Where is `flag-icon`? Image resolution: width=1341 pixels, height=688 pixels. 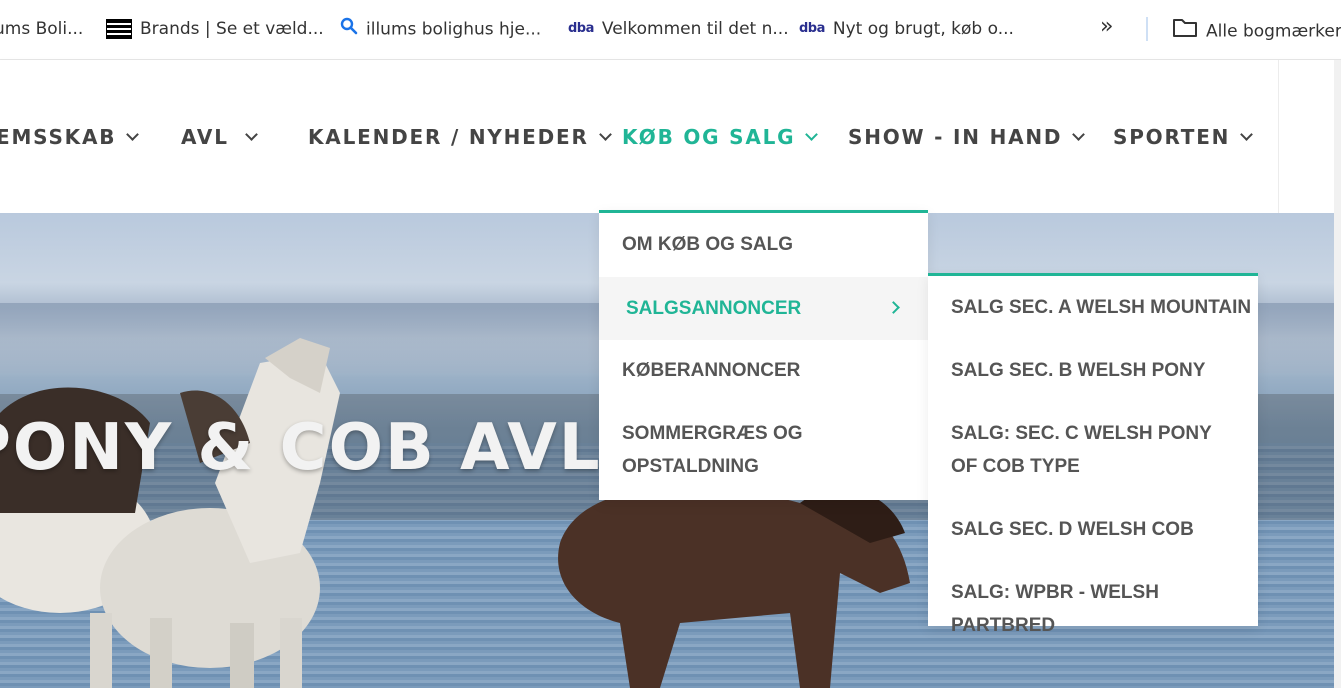 flag-icon is located at coordinates (119, 29).